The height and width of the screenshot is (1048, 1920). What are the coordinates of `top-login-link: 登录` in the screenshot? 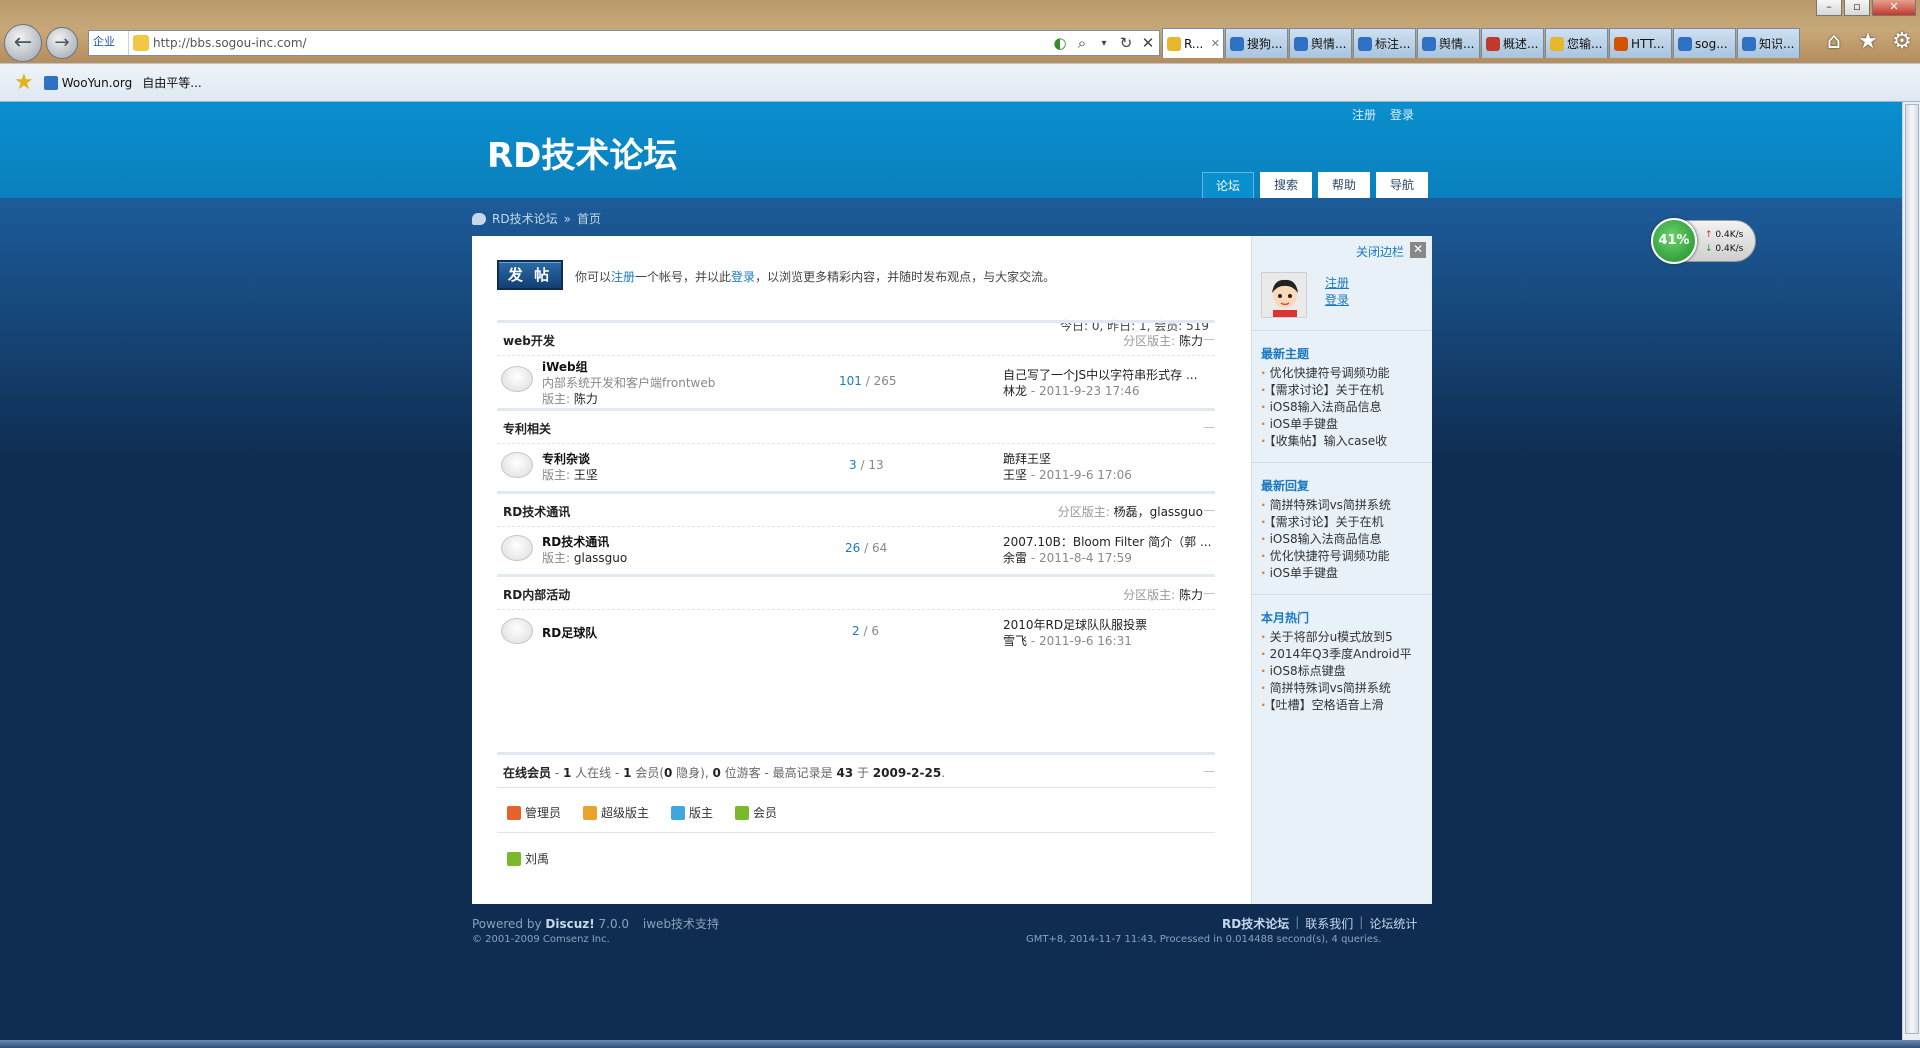 It's located at (1402, 114).